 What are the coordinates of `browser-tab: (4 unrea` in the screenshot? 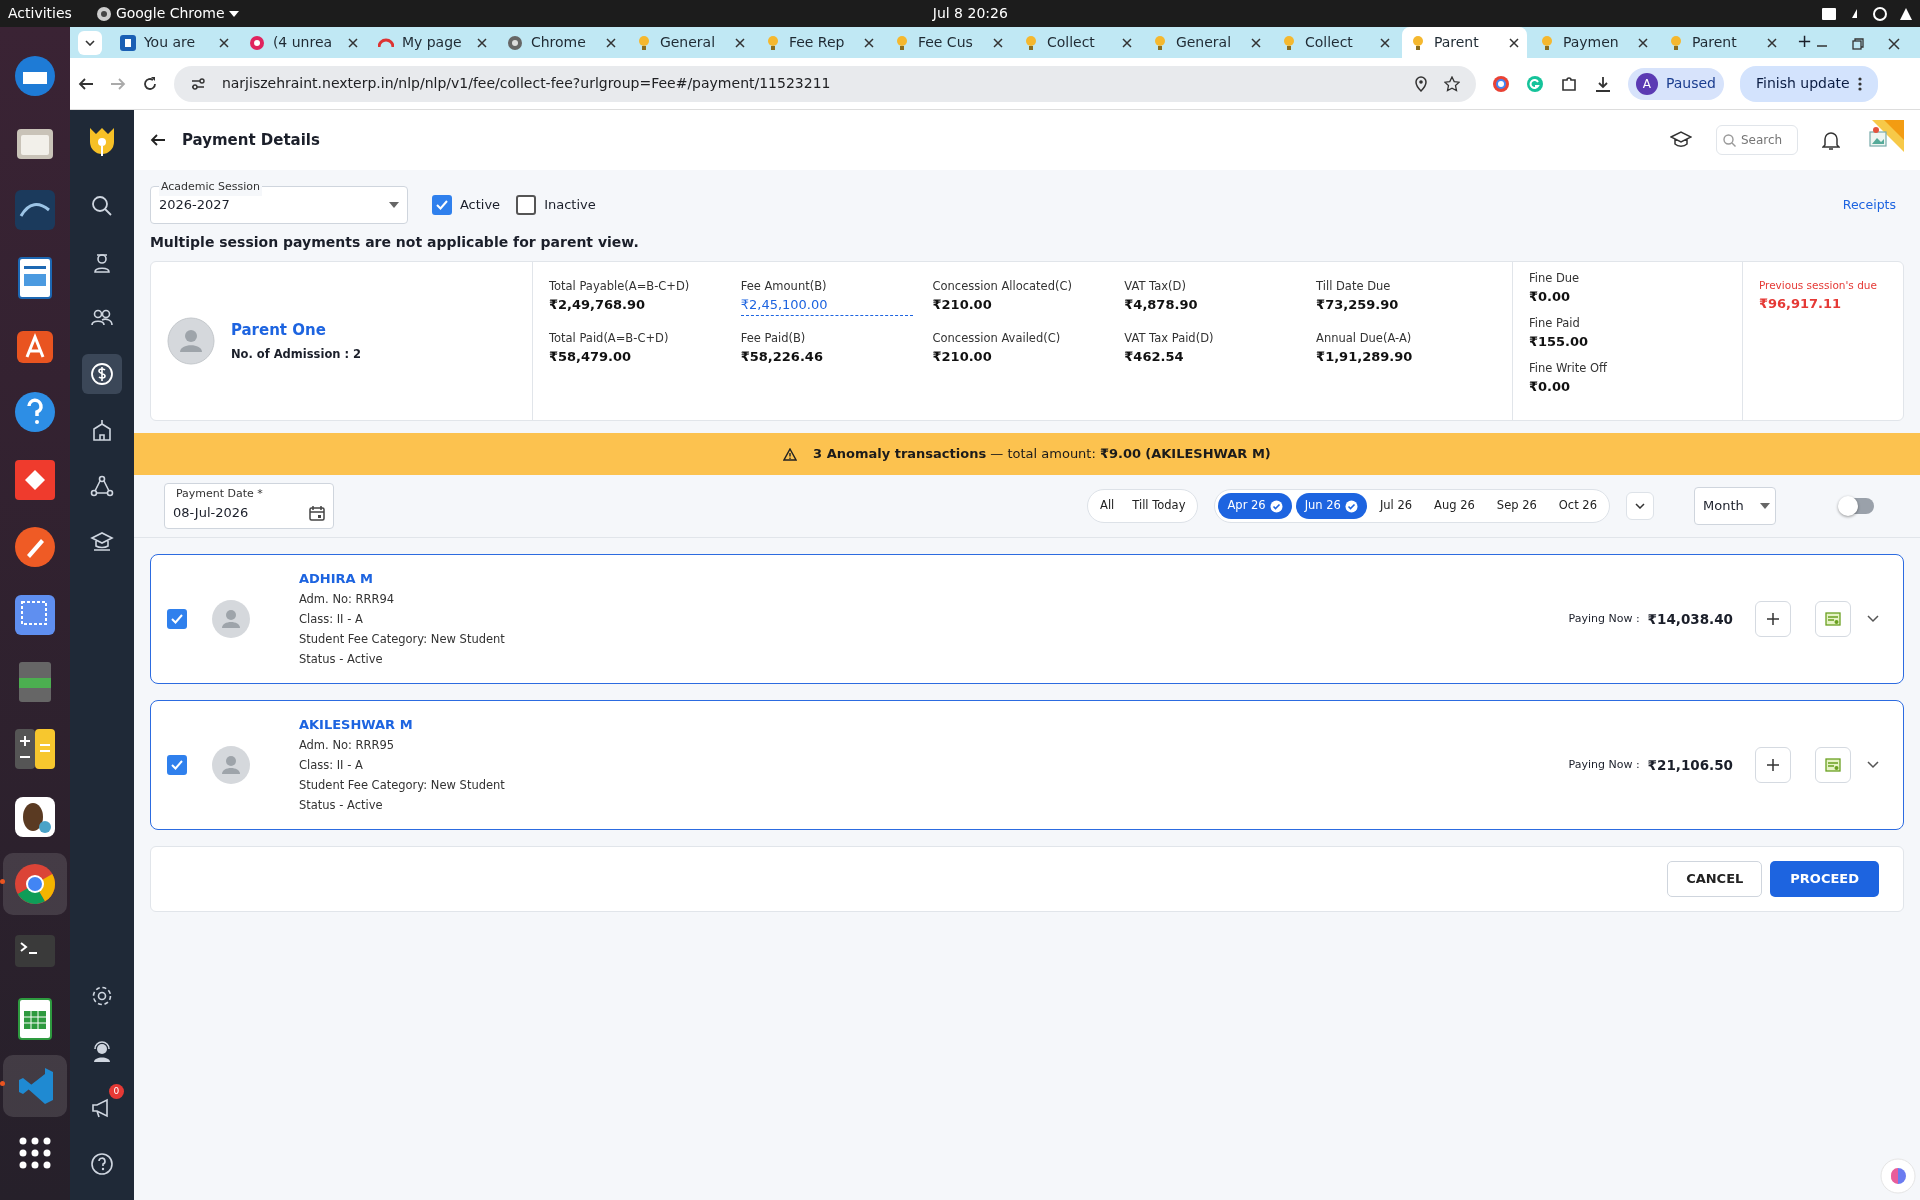 It's located at (303, 42).